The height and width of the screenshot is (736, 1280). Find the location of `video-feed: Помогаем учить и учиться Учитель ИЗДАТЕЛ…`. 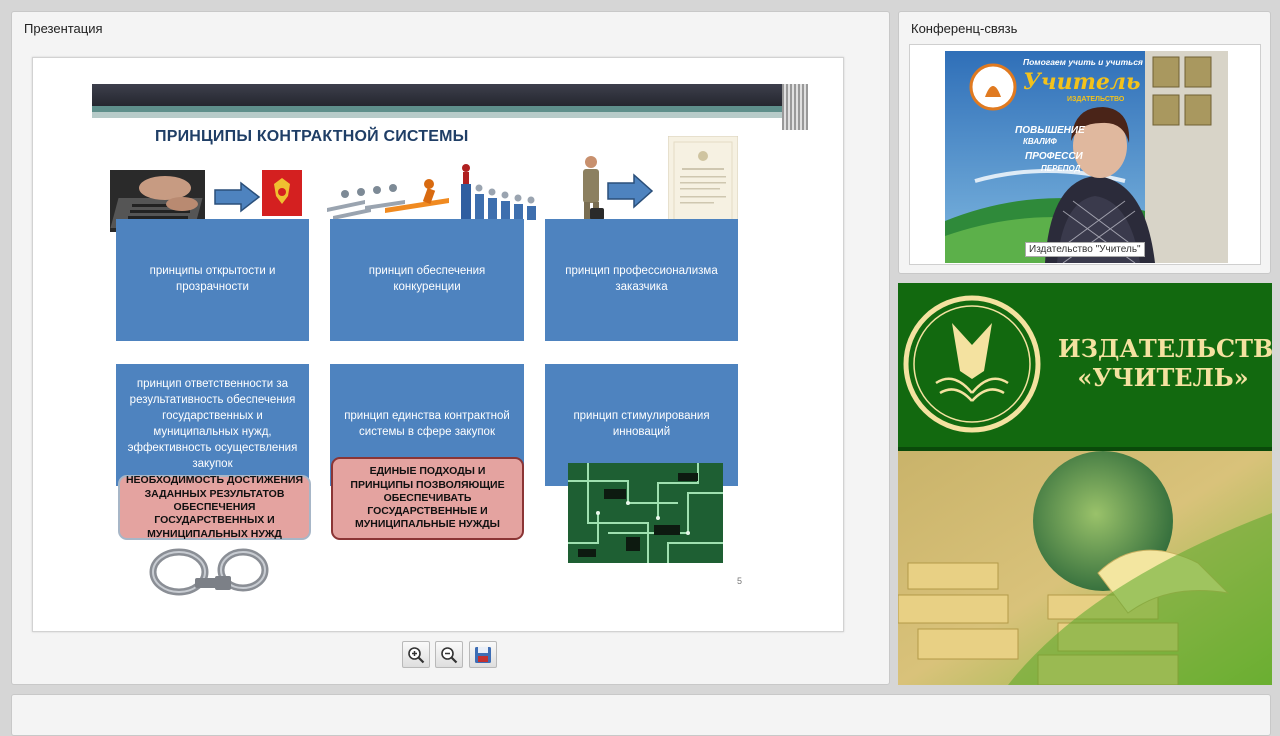

video-feed: Помогаем учить и учиться Учитель ИЗДАТЕЛ… is located at coordinates (1086, 157).